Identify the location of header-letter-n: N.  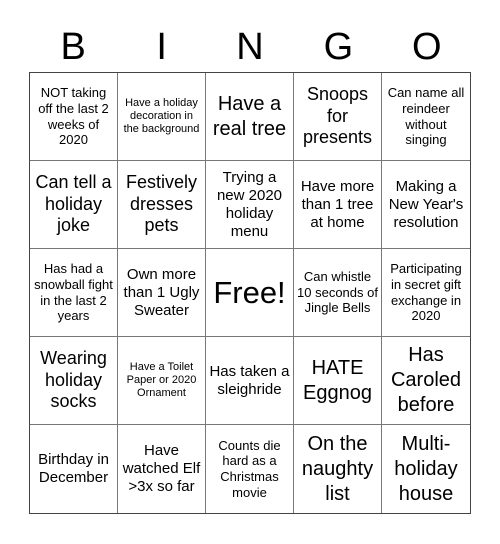
(250, 47).